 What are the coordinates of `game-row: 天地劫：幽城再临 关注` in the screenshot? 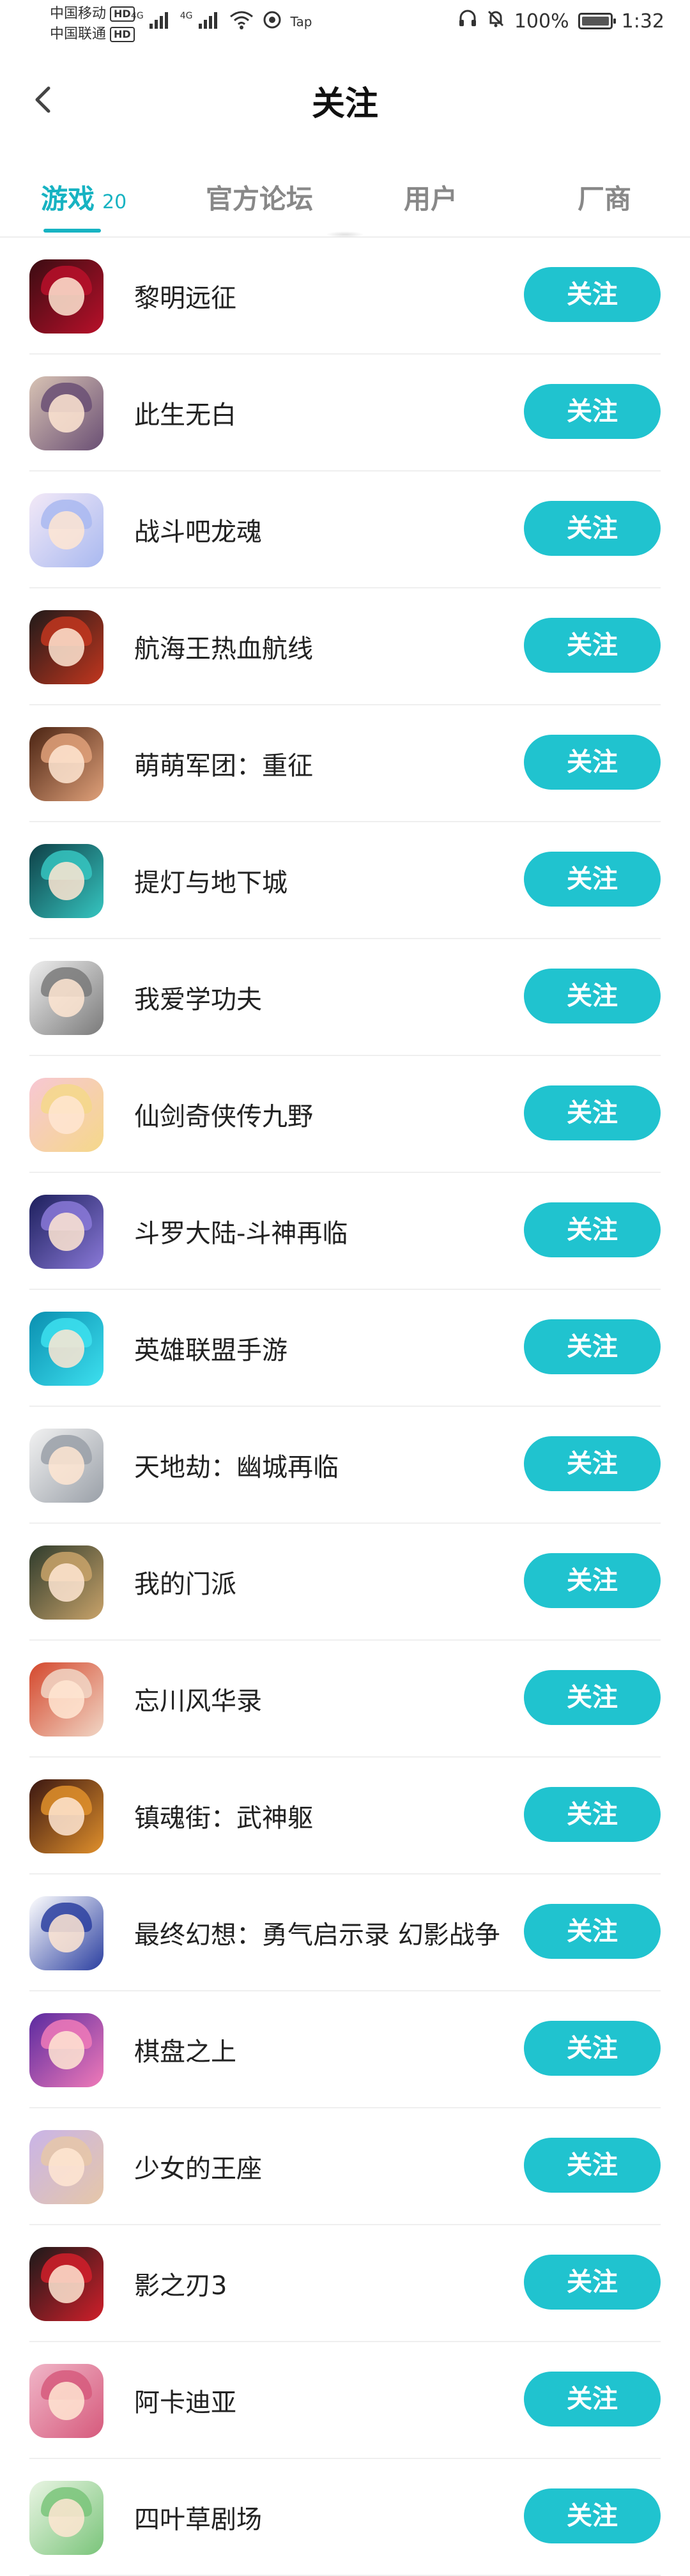 It's located at (345, 1465).